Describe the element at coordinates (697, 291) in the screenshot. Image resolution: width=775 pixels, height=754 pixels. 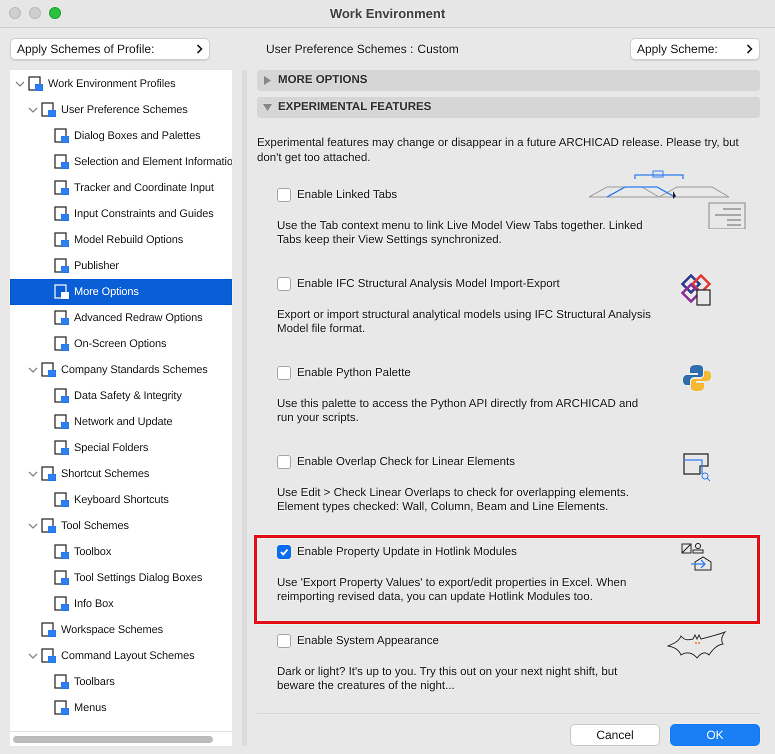
I see `linked-shapes-icon` at that location.